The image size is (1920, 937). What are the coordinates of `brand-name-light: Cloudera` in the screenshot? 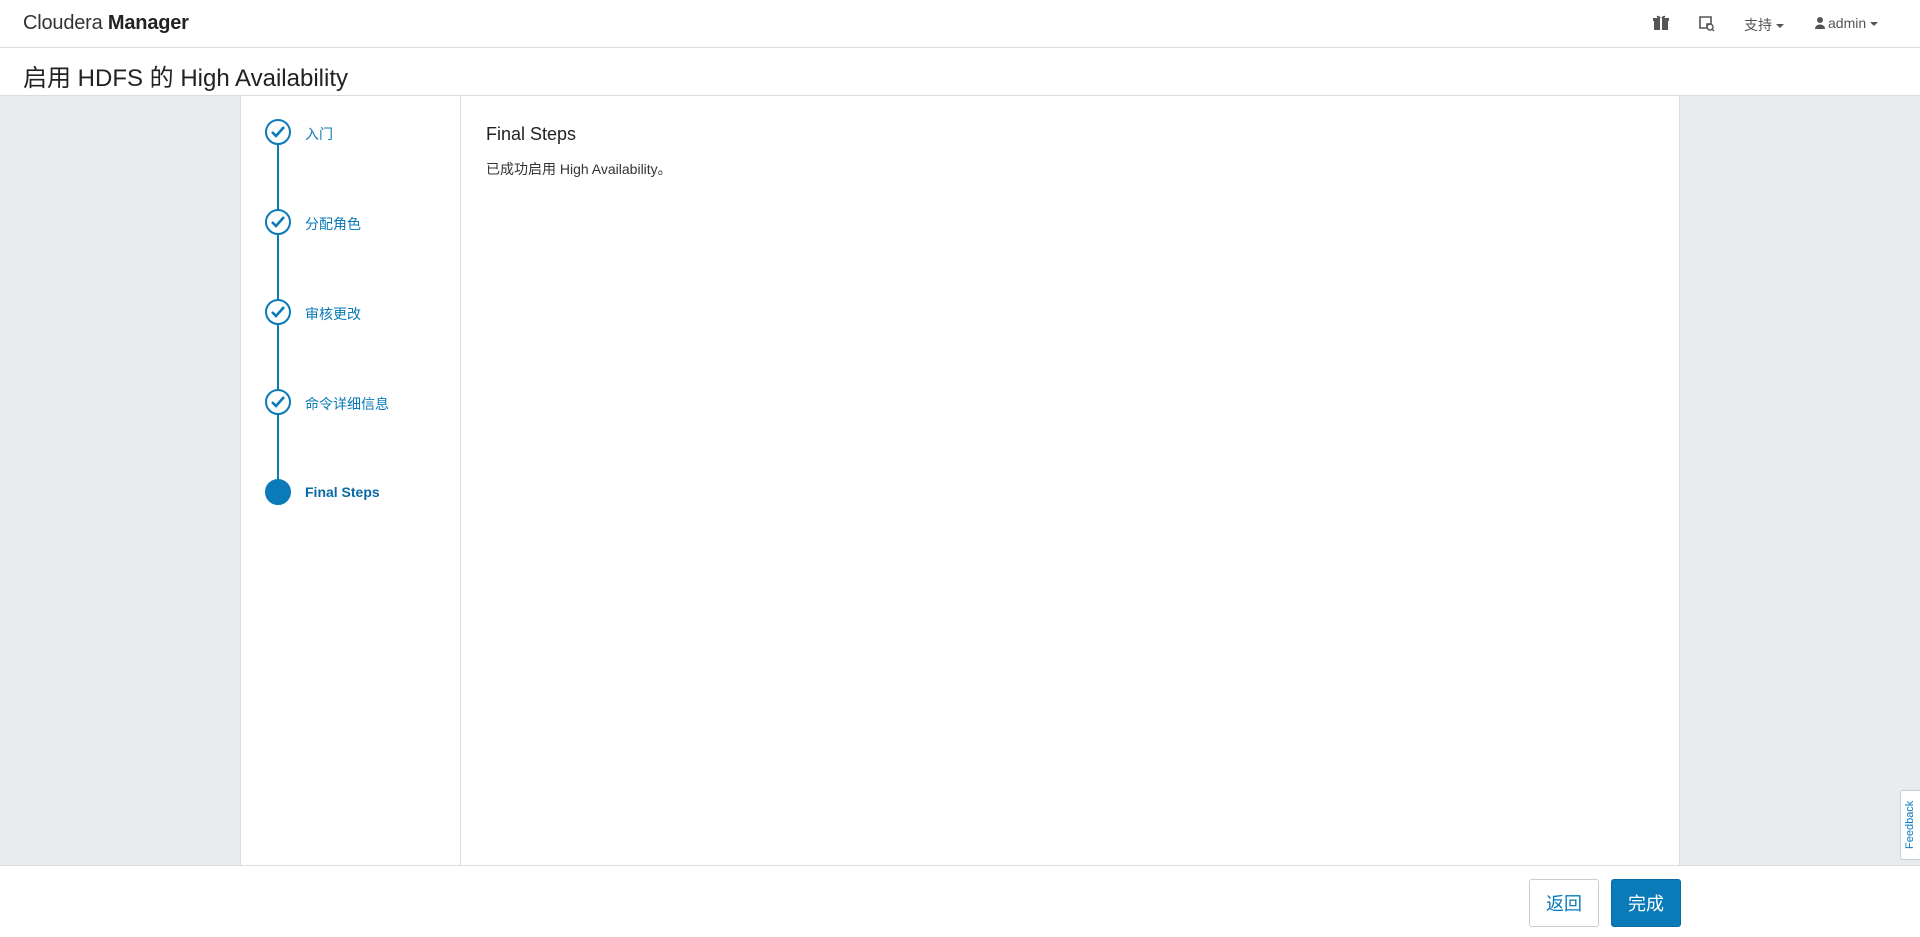 It's located at (65, 23).